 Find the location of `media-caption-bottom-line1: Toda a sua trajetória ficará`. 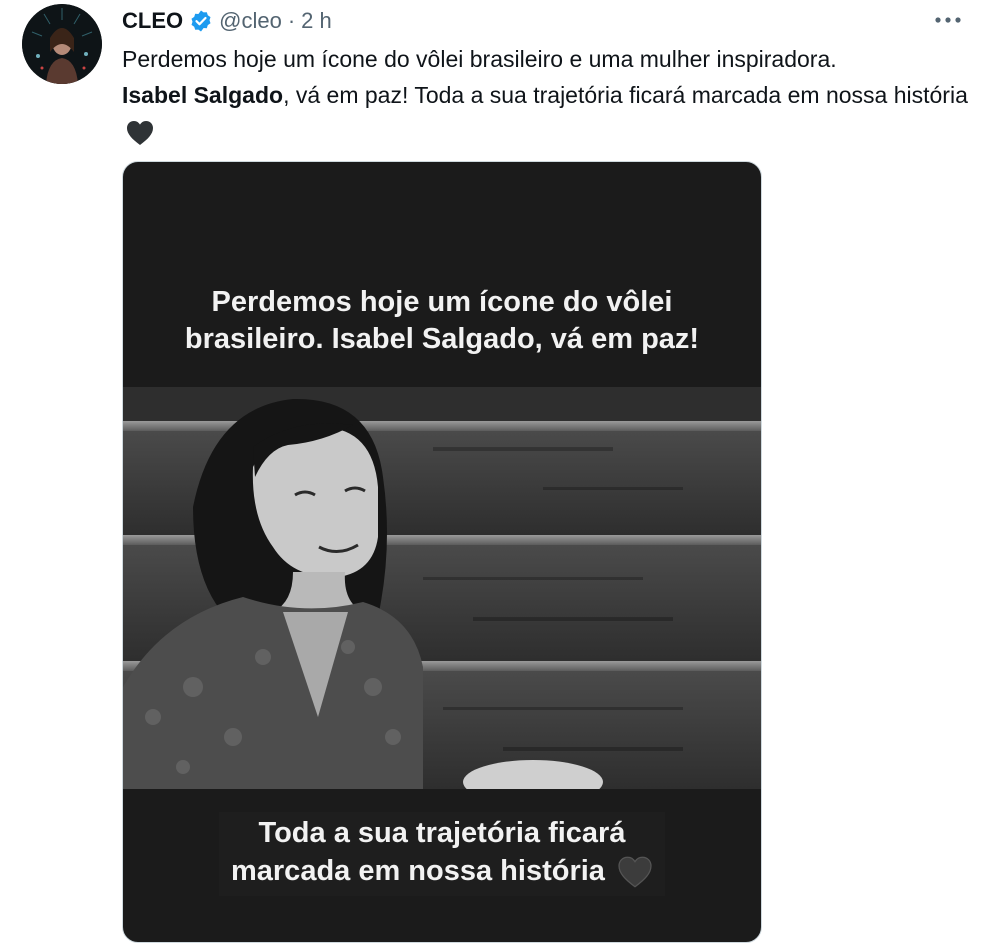

media-caption-bottom-line1: Toda a sua trajetória ficará is located at coordinates (442, 833).